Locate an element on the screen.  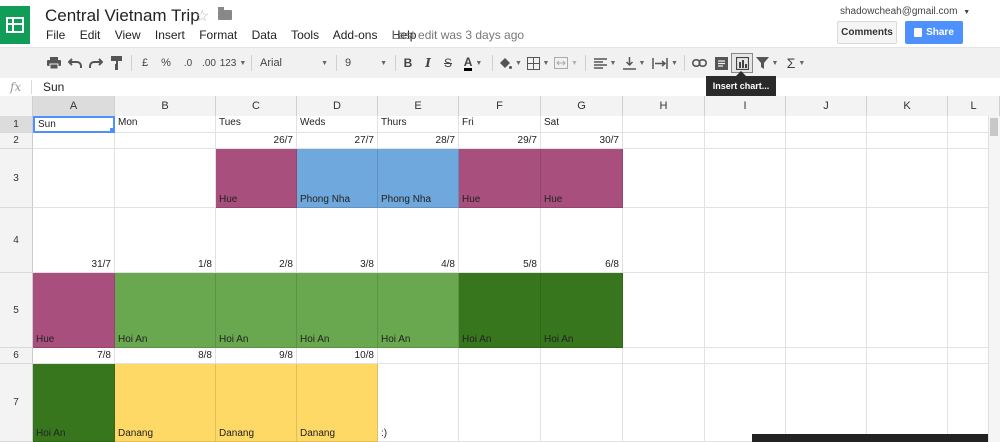
currency-format-button: £ is located at coordinates (145, 63).